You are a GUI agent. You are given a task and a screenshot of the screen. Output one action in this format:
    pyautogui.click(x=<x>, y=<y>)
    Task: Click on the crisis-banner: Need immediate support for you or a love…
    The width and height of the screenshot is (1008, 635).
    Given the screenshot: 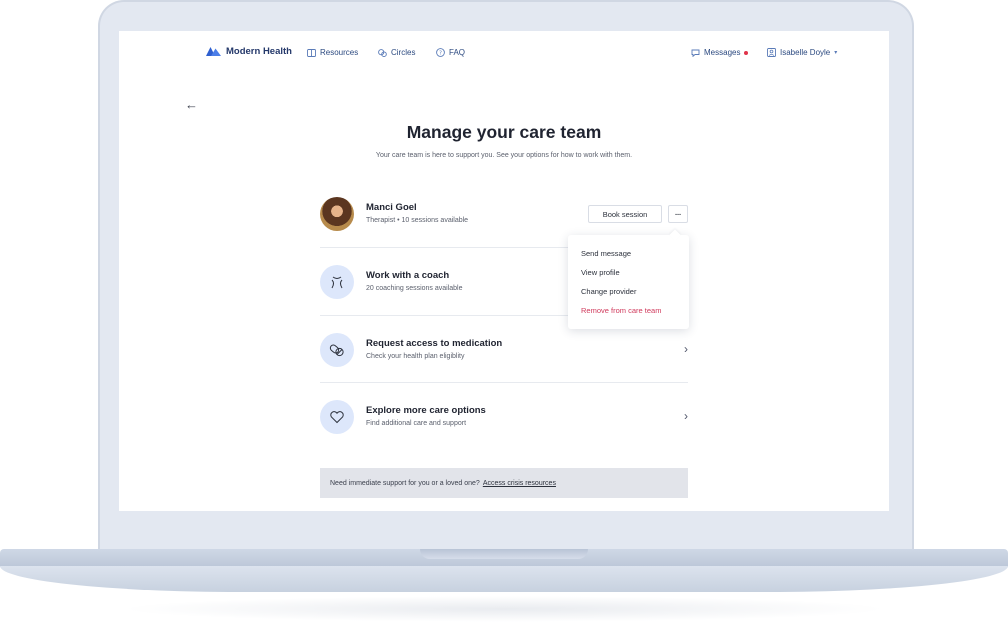 What is the action you would take?
    pyautogui.click(x=504, y=483)
    